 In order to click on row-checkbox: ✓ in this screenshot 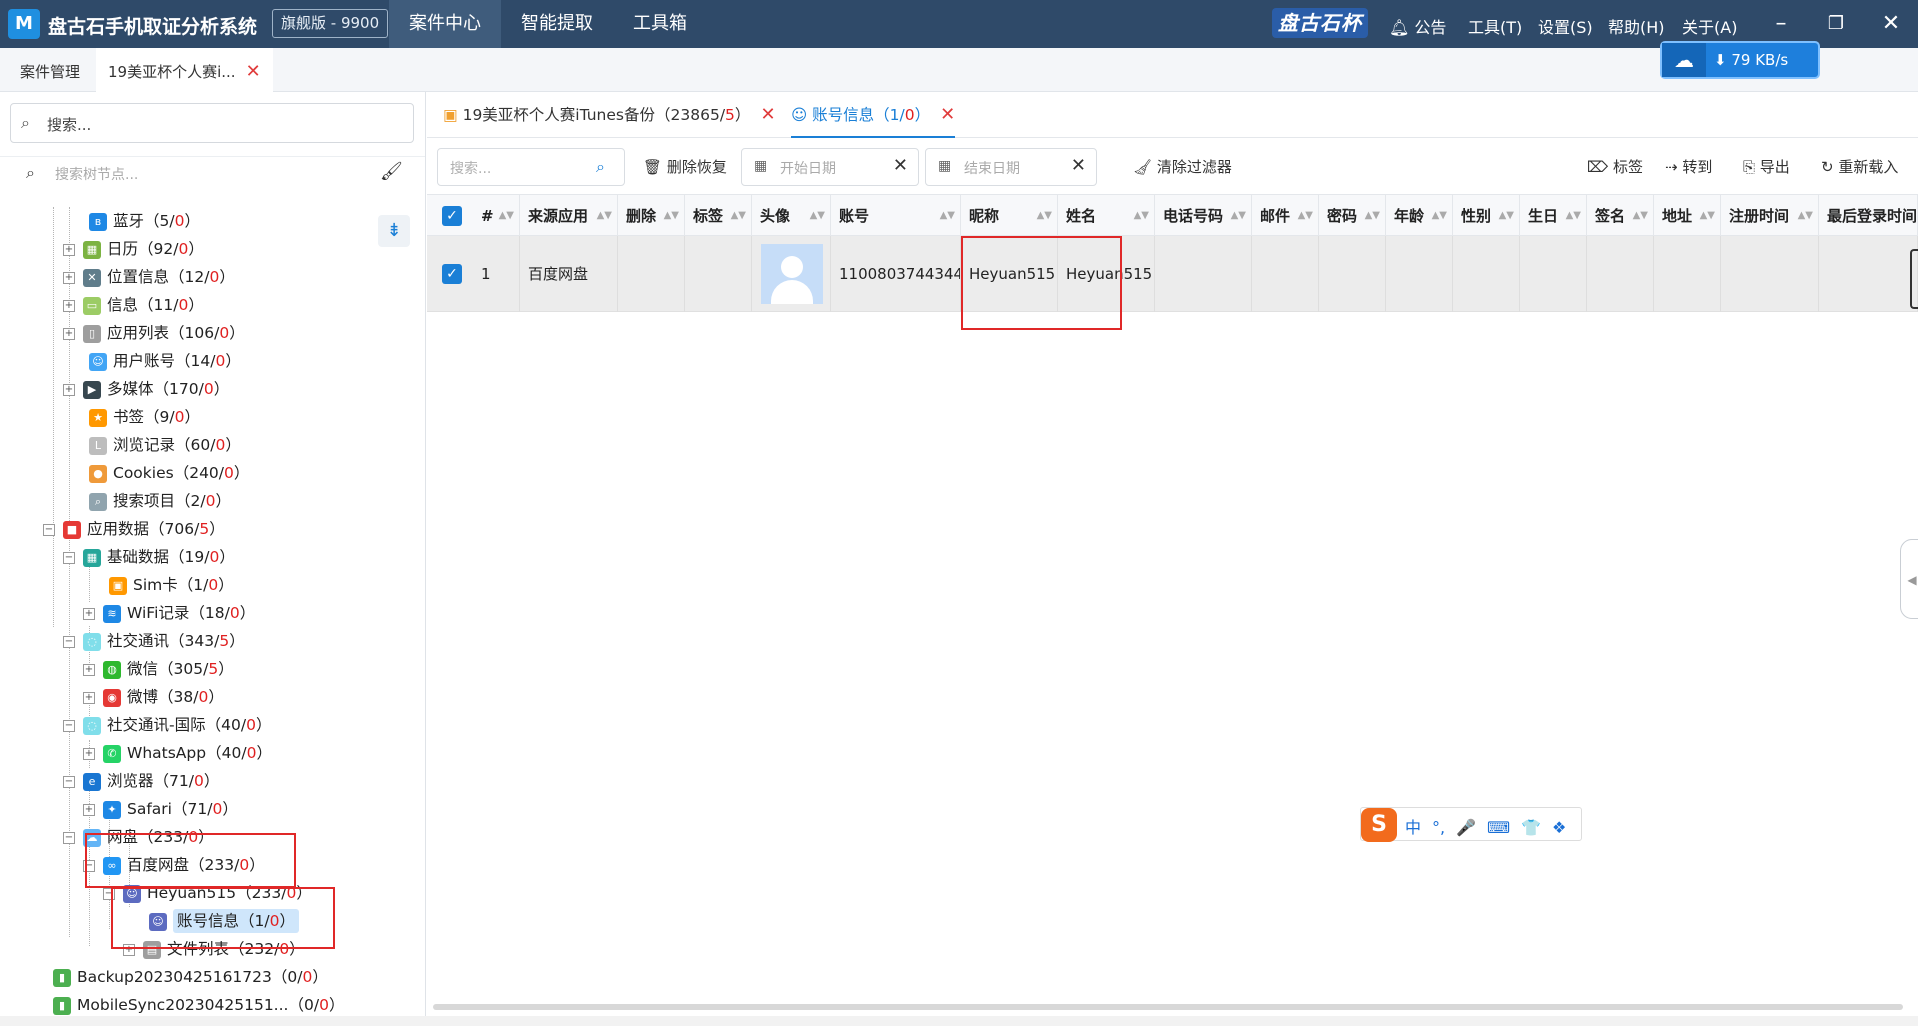, I will do `click(452, 274)`.